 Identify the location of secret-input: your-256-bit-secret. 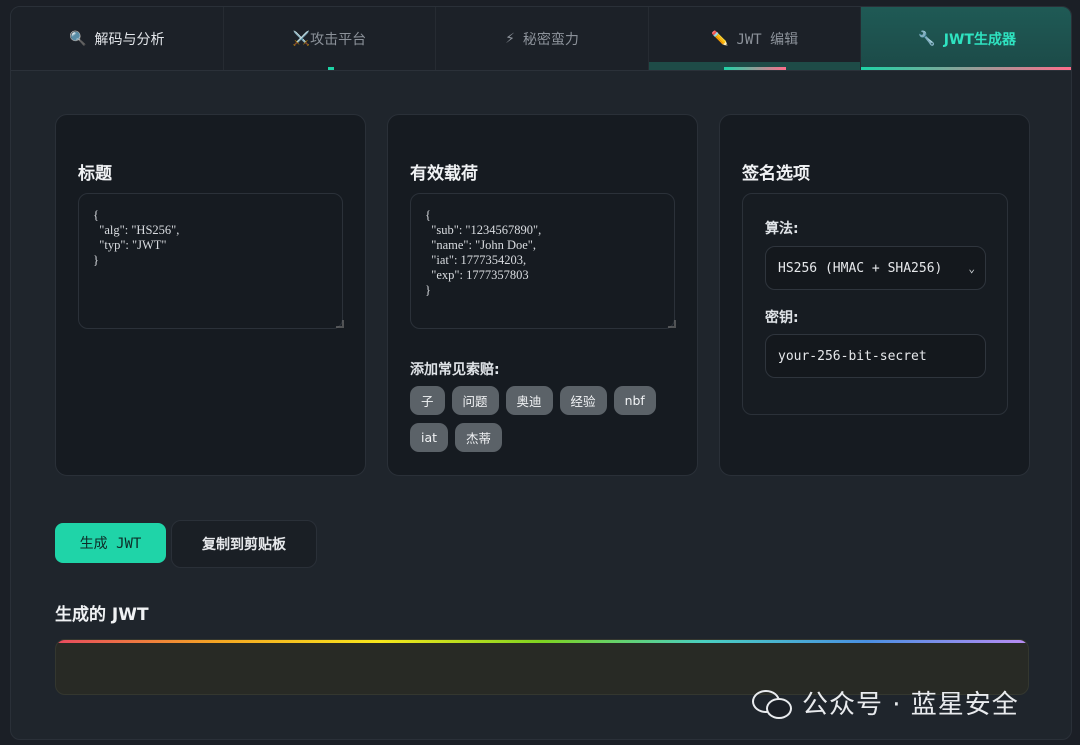
(875, 356).